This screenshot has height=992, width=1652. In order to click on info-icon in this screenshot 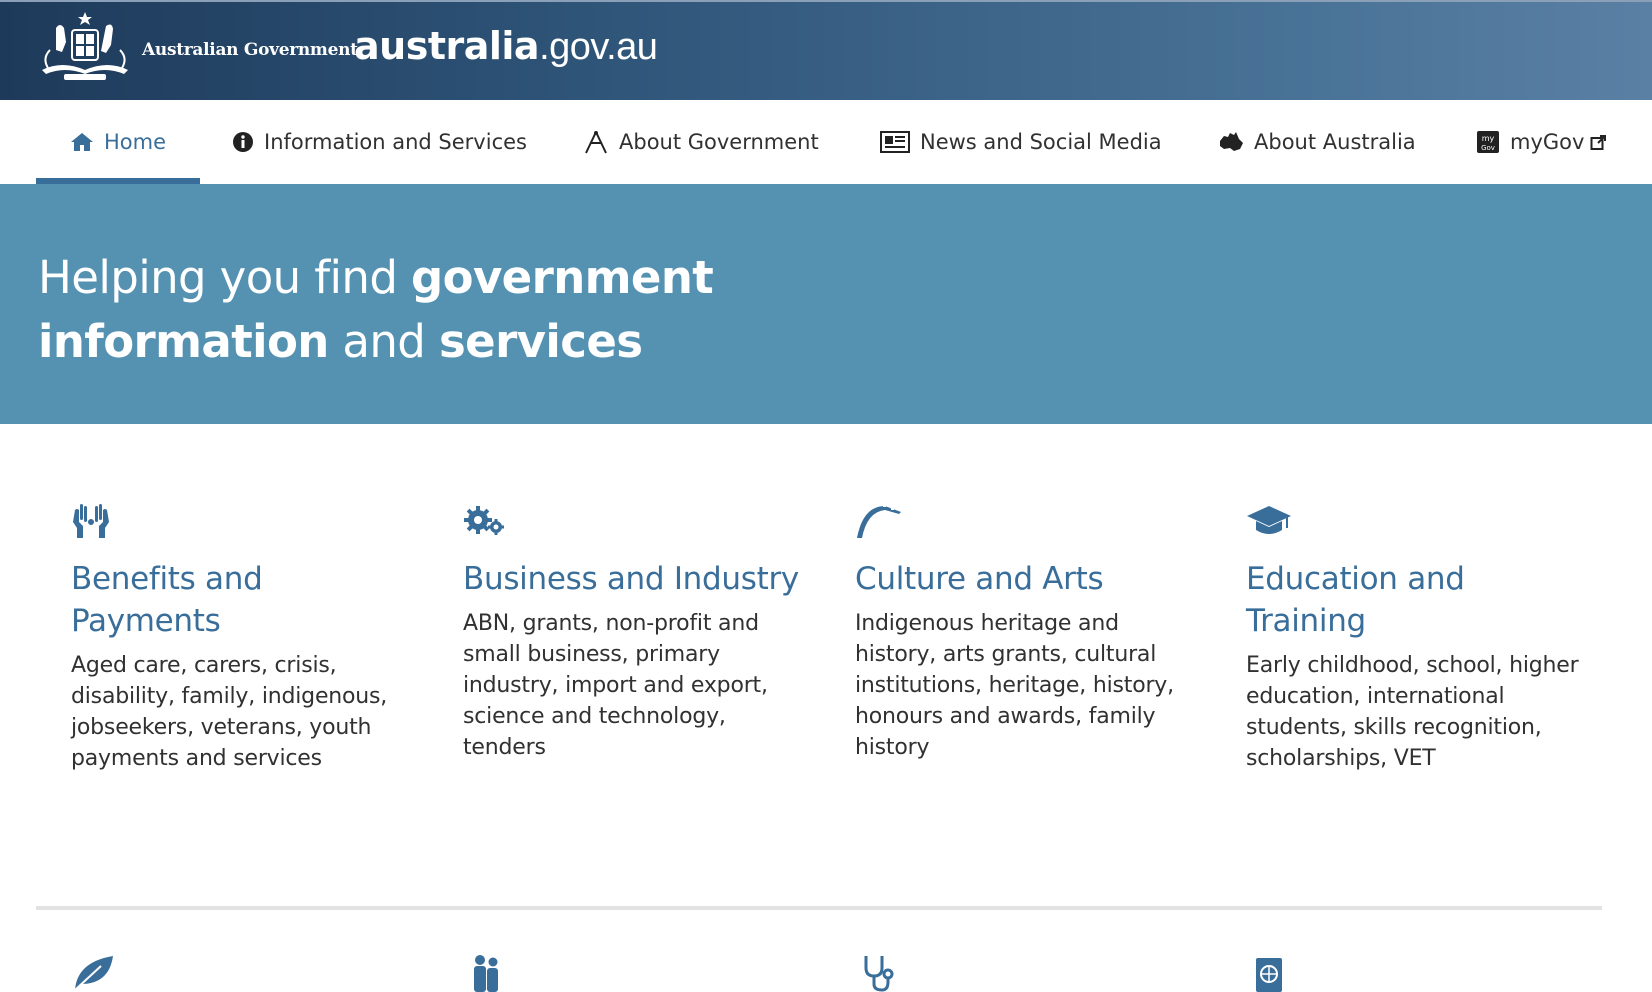, I will do `click(243, 142)`.